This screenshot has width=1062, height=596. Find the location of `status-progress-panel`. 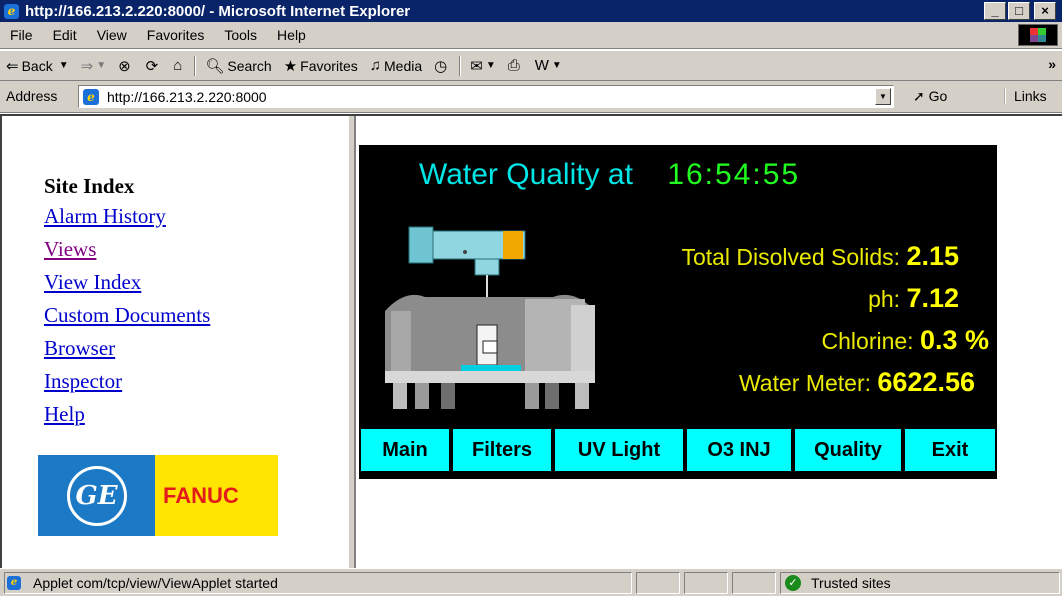

status-progress-panel is located at coordinates (658, 583).